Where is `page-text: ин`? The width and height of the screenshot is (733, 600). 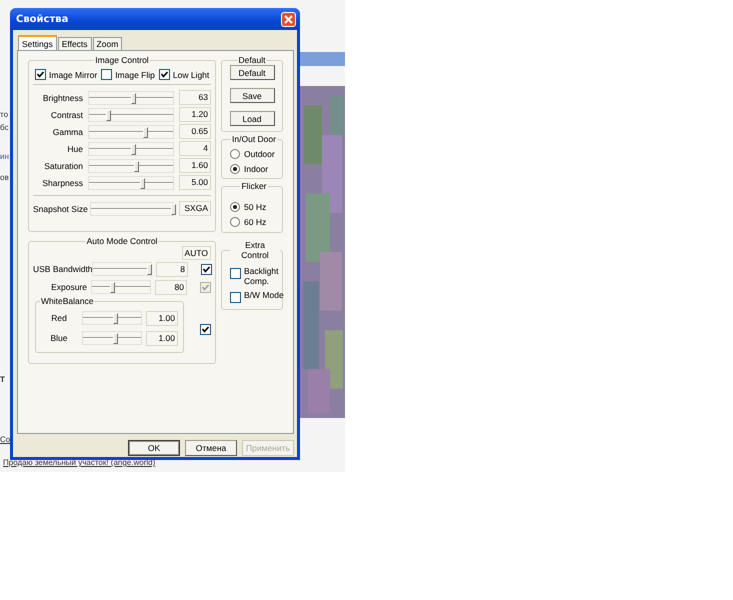
page-text: ин is located at coordinates (4, 157).